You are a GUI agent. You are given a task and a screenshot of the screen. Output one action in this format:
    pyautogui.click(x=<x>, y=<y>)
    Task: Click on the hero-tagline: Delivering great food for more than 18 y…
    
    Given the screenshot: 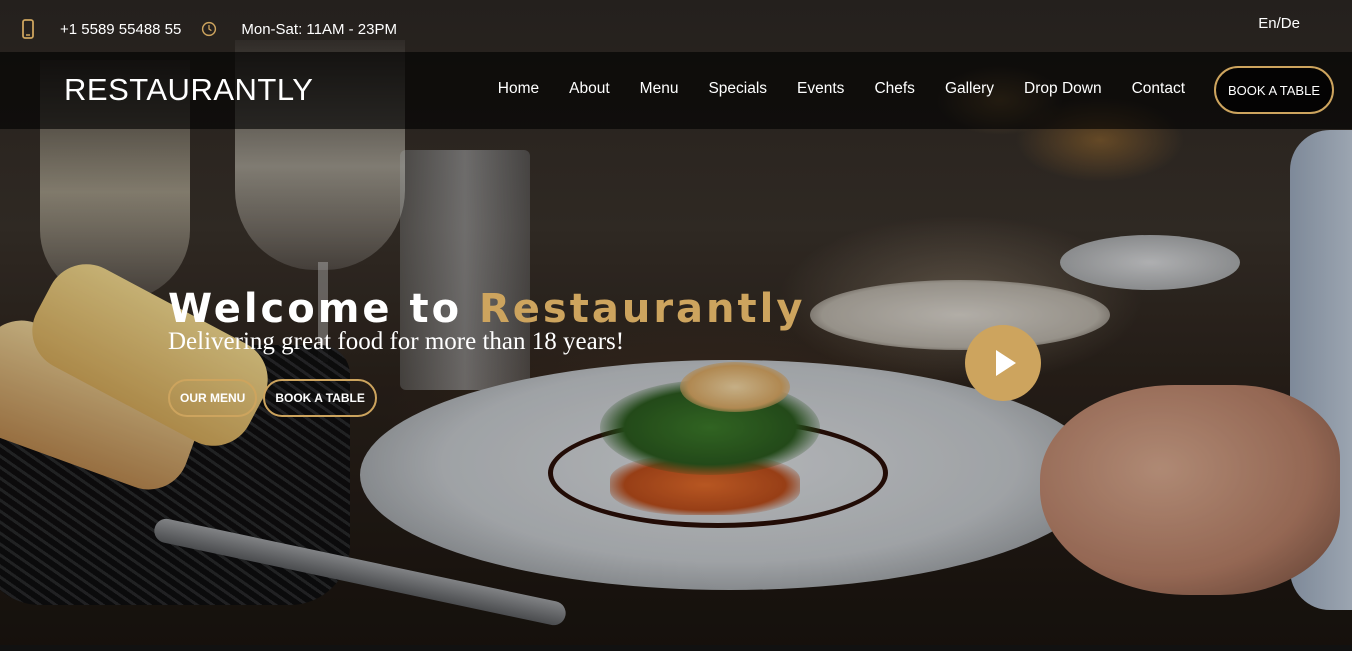 What is the action you would take?
    pyautogui.click(x=396, y=341)
    